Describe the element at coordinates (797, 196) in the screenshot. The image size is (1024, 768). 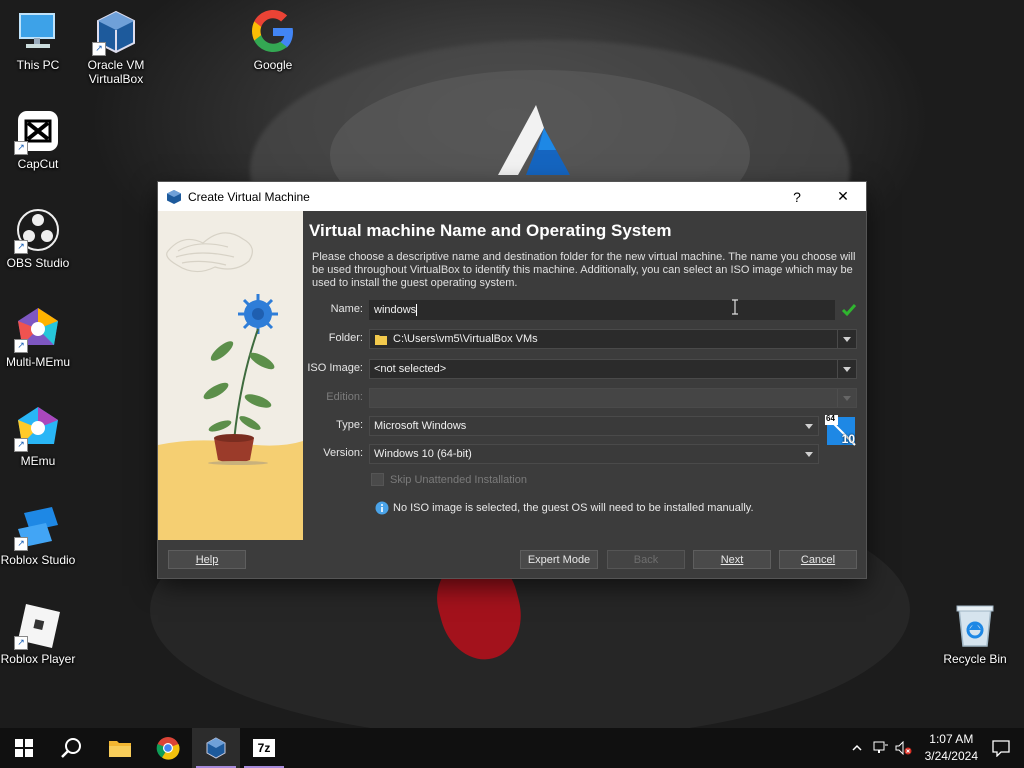
I see `help-title-button: ?` at that location.